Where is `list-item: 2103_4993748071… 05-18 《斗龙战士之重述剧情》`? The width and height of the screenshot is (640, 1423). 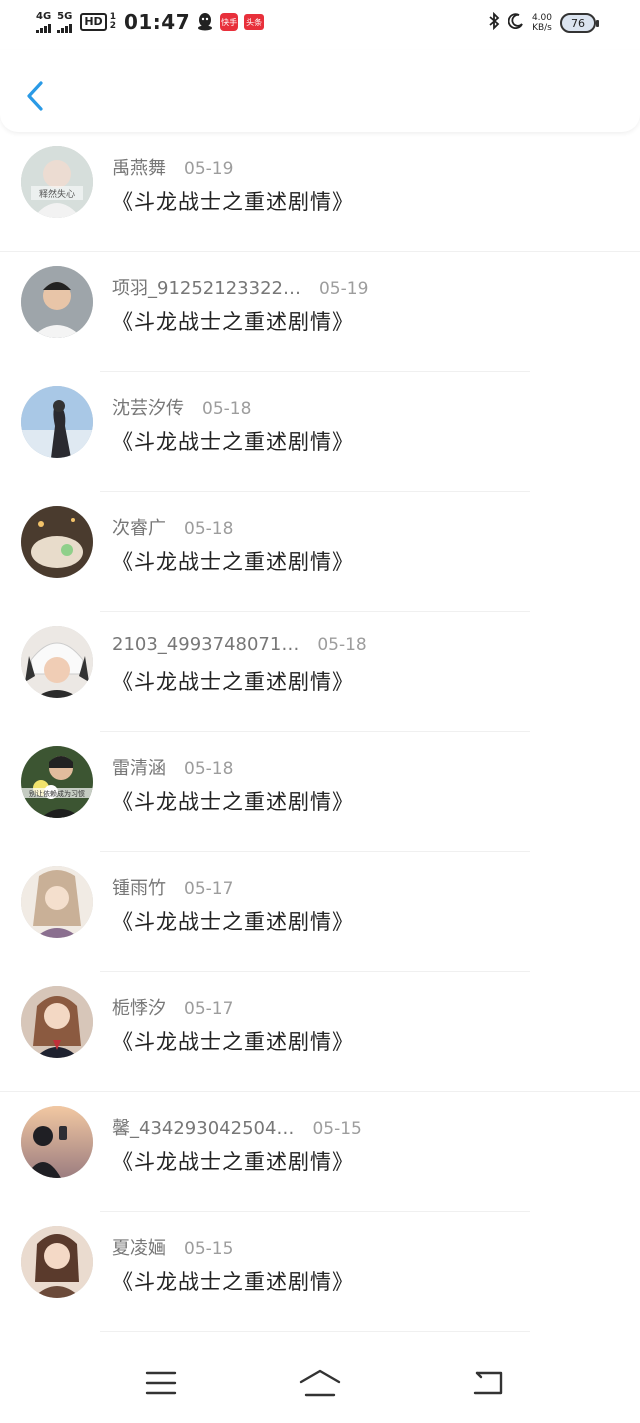 list-item: 2103_4993748071… 05-18 《斗龙战士之重述剧情》 is located at coordinates (320, 672).